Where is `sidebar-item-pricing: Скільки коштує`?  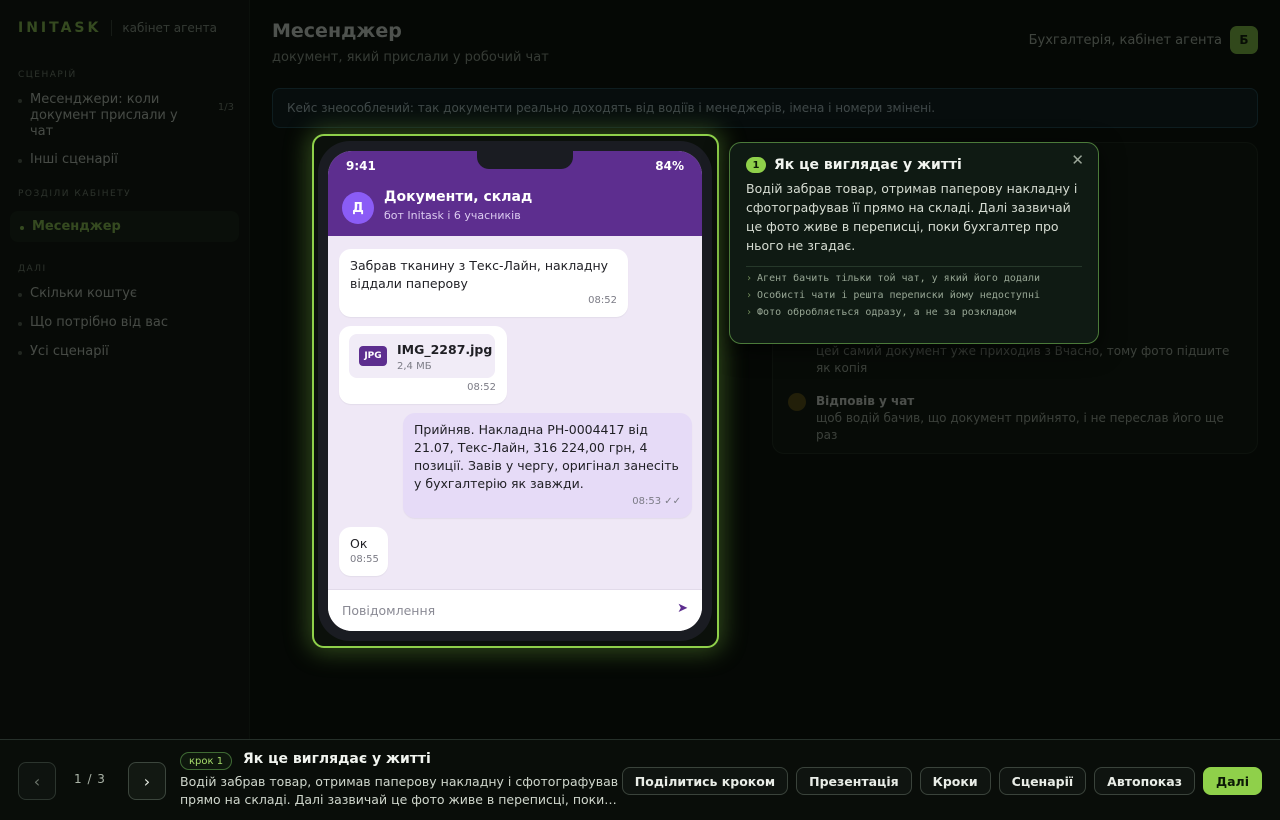
sidebar-item-pricing: Скільки коштує is located at coordinates (124, 293).